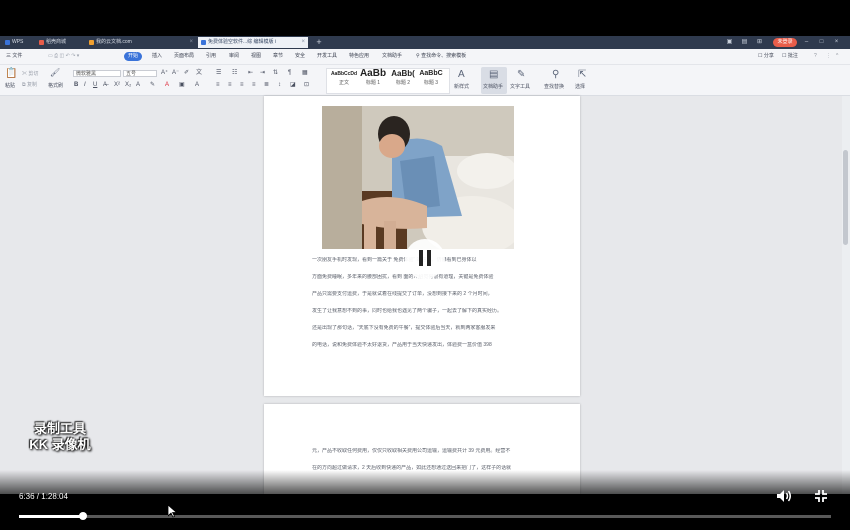 This screenshot has width=850, height=530. Describe the element at coordinates (175, 73) in the screenshot. I see `shrink-font-icon: A⁻` at that location.